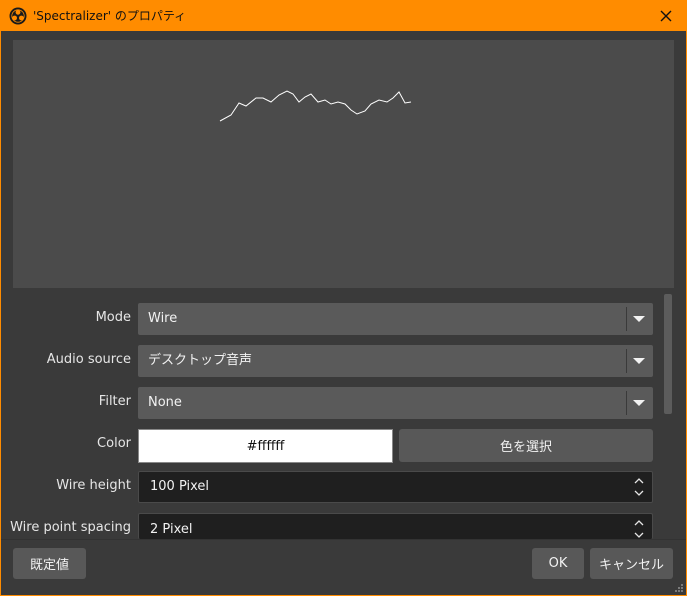 This screenshot has height=596, width=687. I want to click on color-value: #ffffff, so click(265, 446).